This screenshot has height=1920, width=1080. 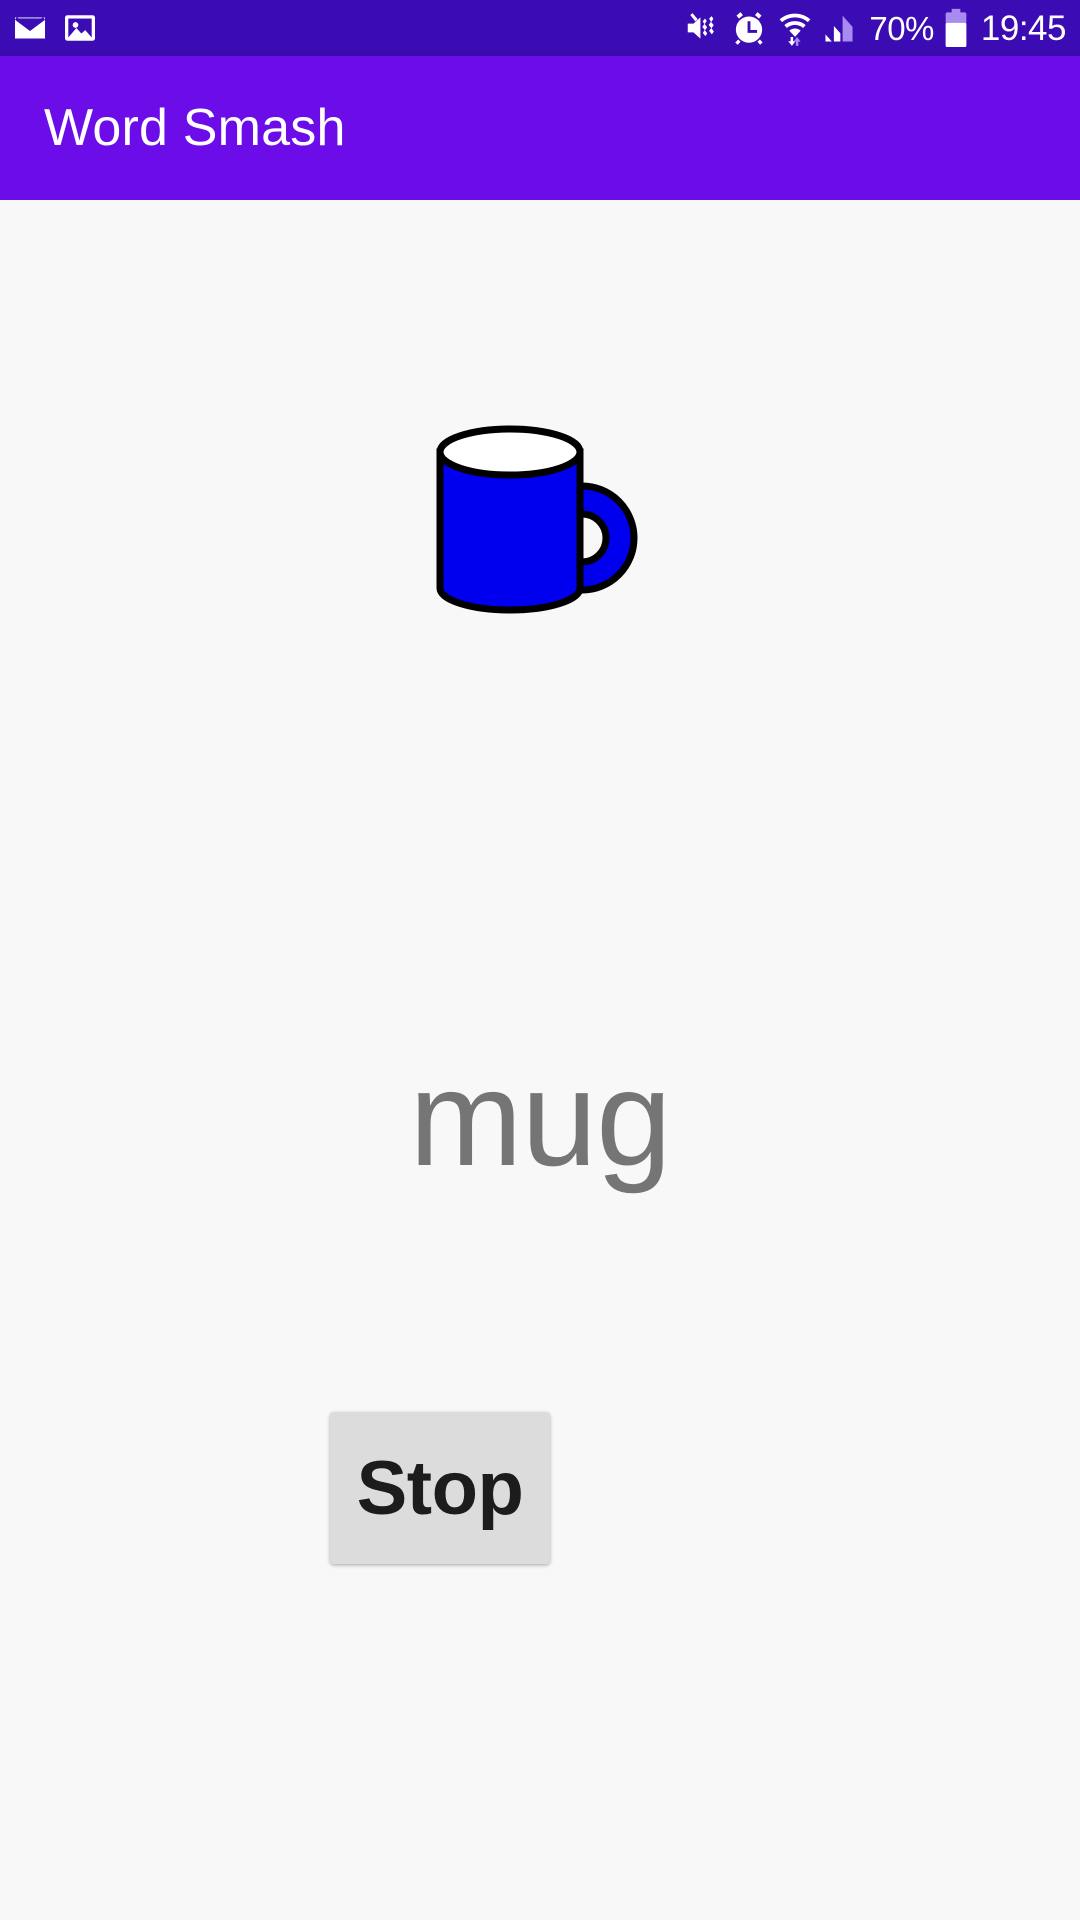 What do you see at coordinates (540, 128) in the screenshot?
I see `app-bar: Word Smash` at bounding box center [540, 128].